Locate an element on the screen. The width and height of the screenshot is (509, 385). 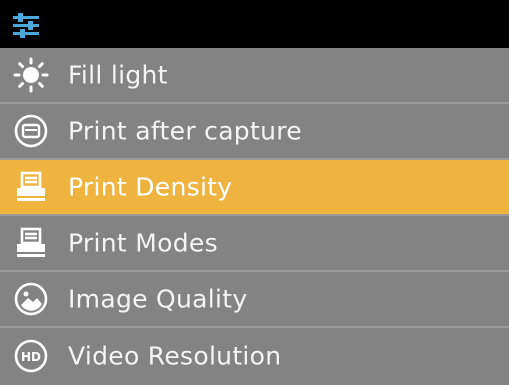
menu-item-video-resolution: HD Video Resolution is located at coordinates (254, 356).